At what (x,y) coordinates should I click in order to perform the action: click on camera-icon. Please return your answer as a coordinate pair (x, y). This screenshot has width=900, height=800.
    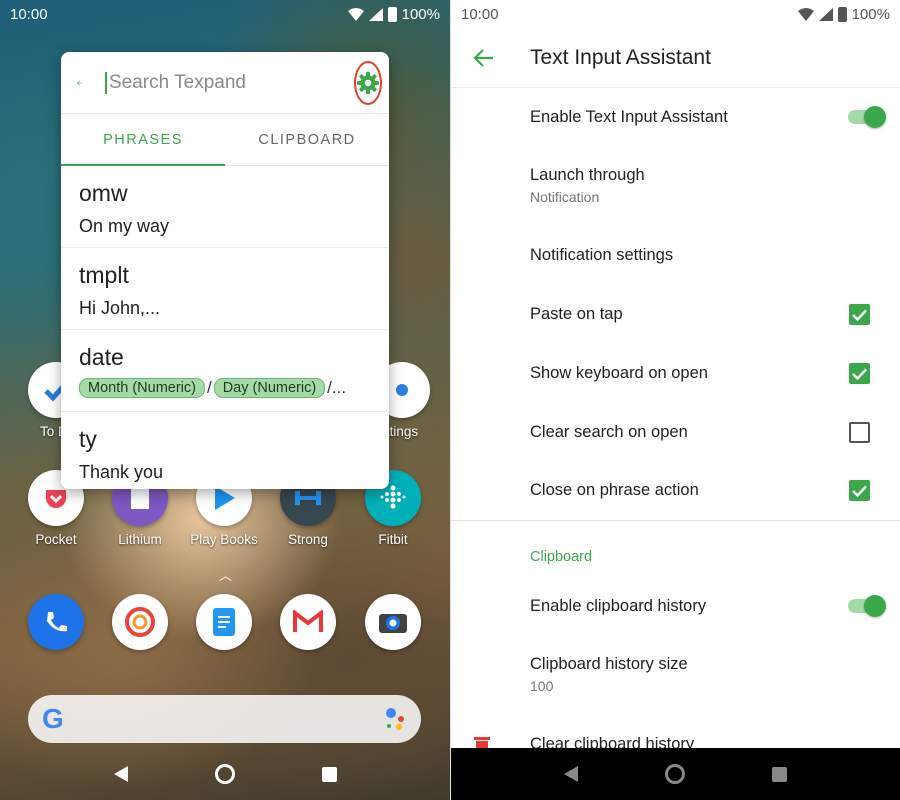
    Looking at the image, I should click on (393, 622).